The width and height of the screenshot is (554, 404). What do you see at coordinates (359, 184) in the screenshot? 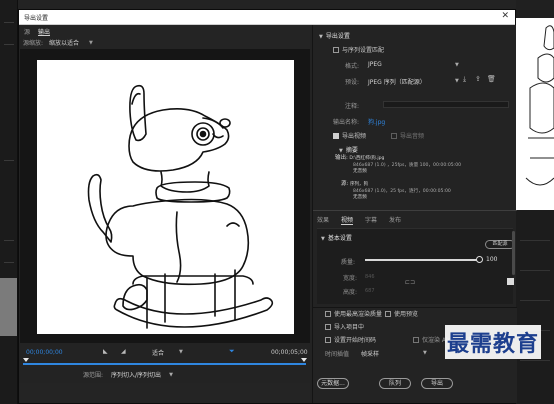
I see `summary-source-name: 序列，狗` at bounding box center [359, 184].